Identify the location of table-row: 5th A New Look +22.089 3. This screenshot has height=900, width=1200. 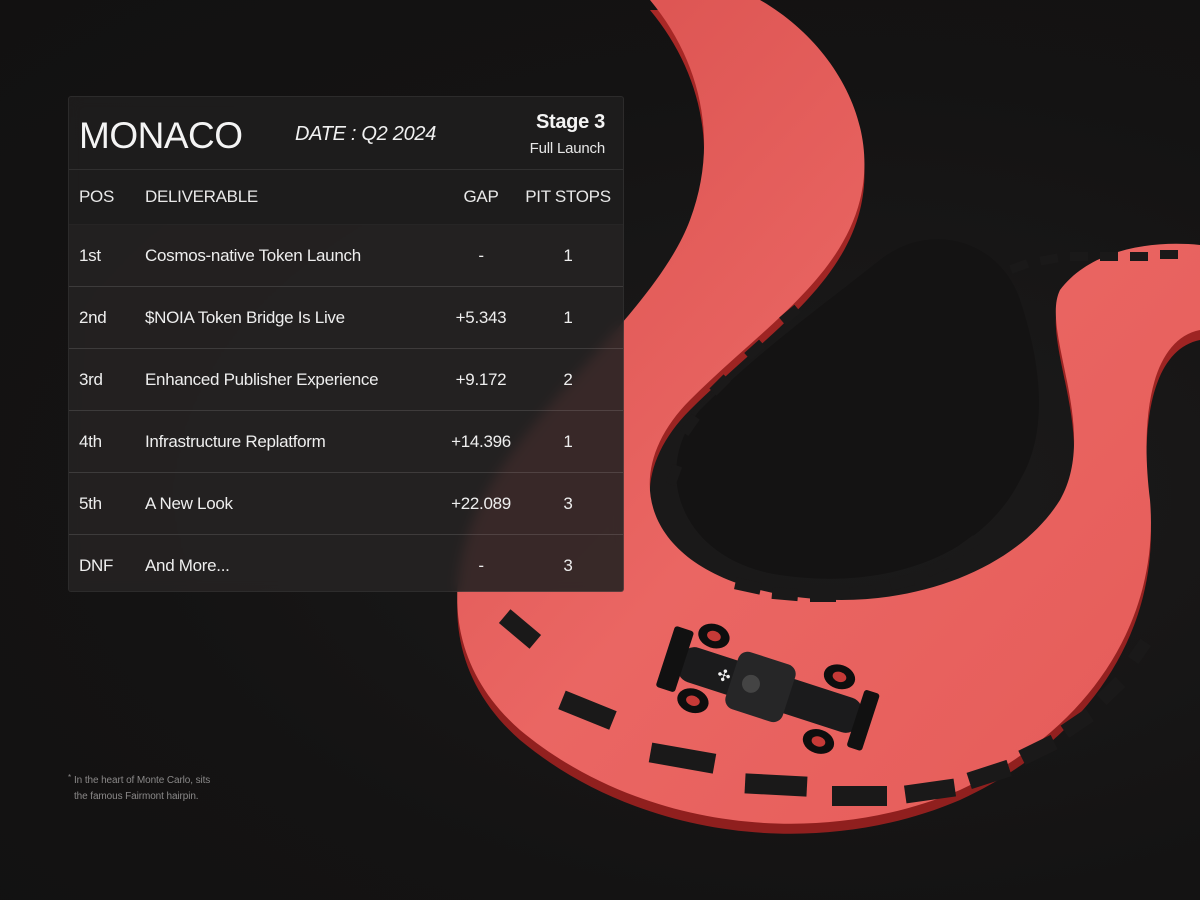
(346, 504).